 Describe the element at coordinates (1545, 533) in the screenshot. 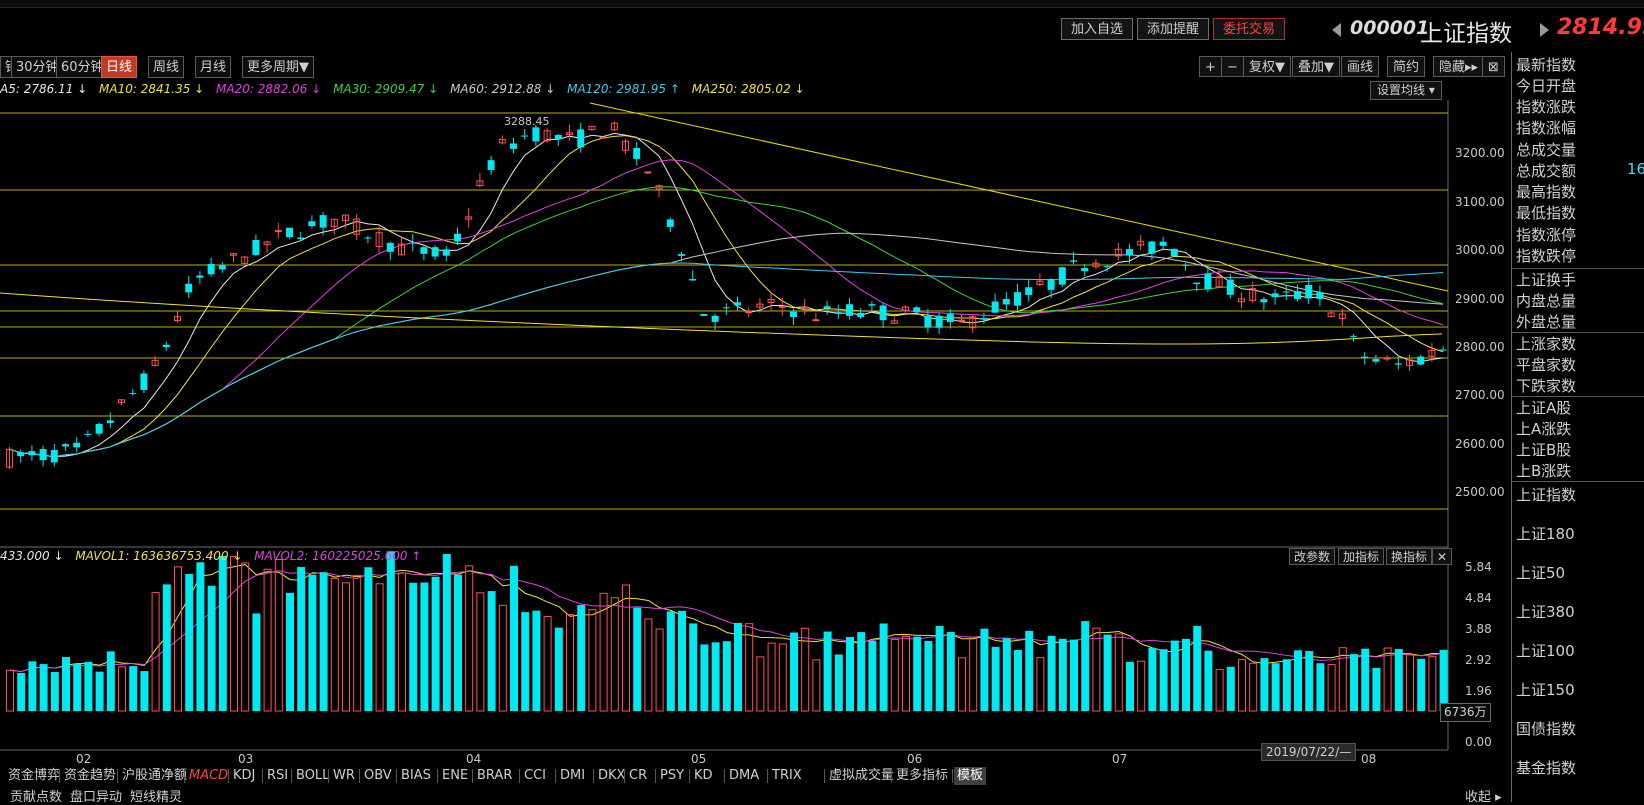

I see `index-link: 上证180` at that location.